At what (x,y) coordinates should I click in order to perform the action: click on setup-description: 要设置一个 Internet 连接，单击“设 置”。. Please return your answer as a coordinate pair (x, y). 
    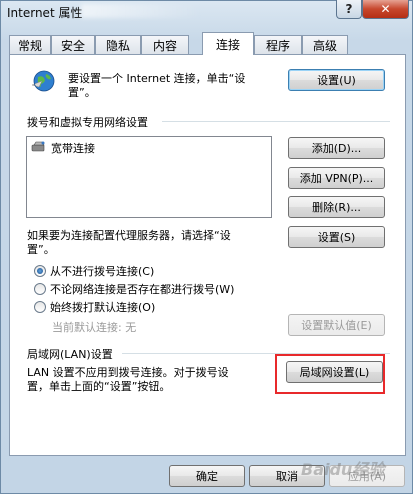
    Looking at the image, I should click on (157, 85).